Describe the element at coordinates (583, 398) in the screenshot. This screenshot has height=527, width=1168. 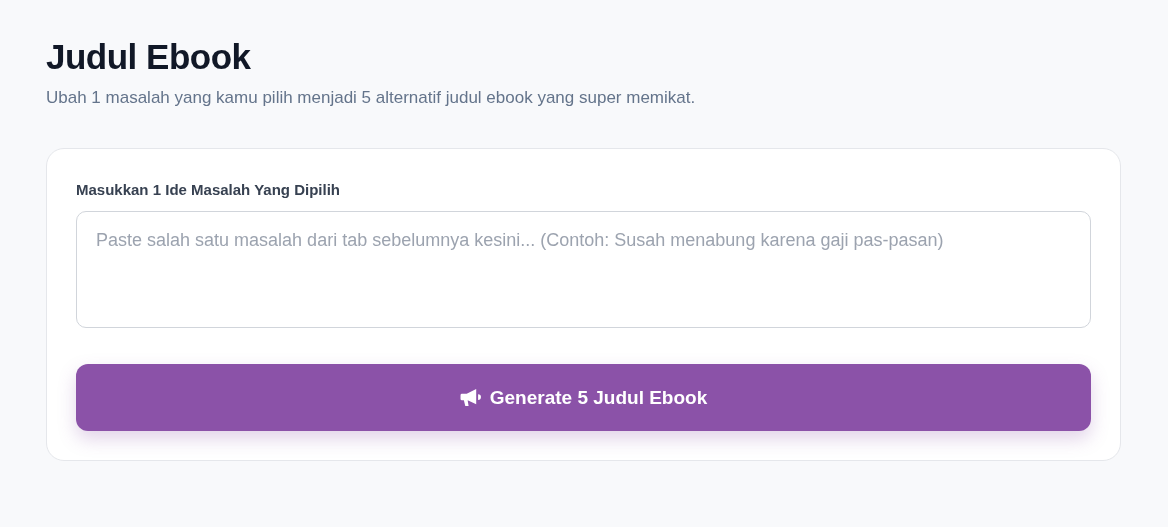
I see `generate-button: Generate 5 Judul Ebook` at that location.